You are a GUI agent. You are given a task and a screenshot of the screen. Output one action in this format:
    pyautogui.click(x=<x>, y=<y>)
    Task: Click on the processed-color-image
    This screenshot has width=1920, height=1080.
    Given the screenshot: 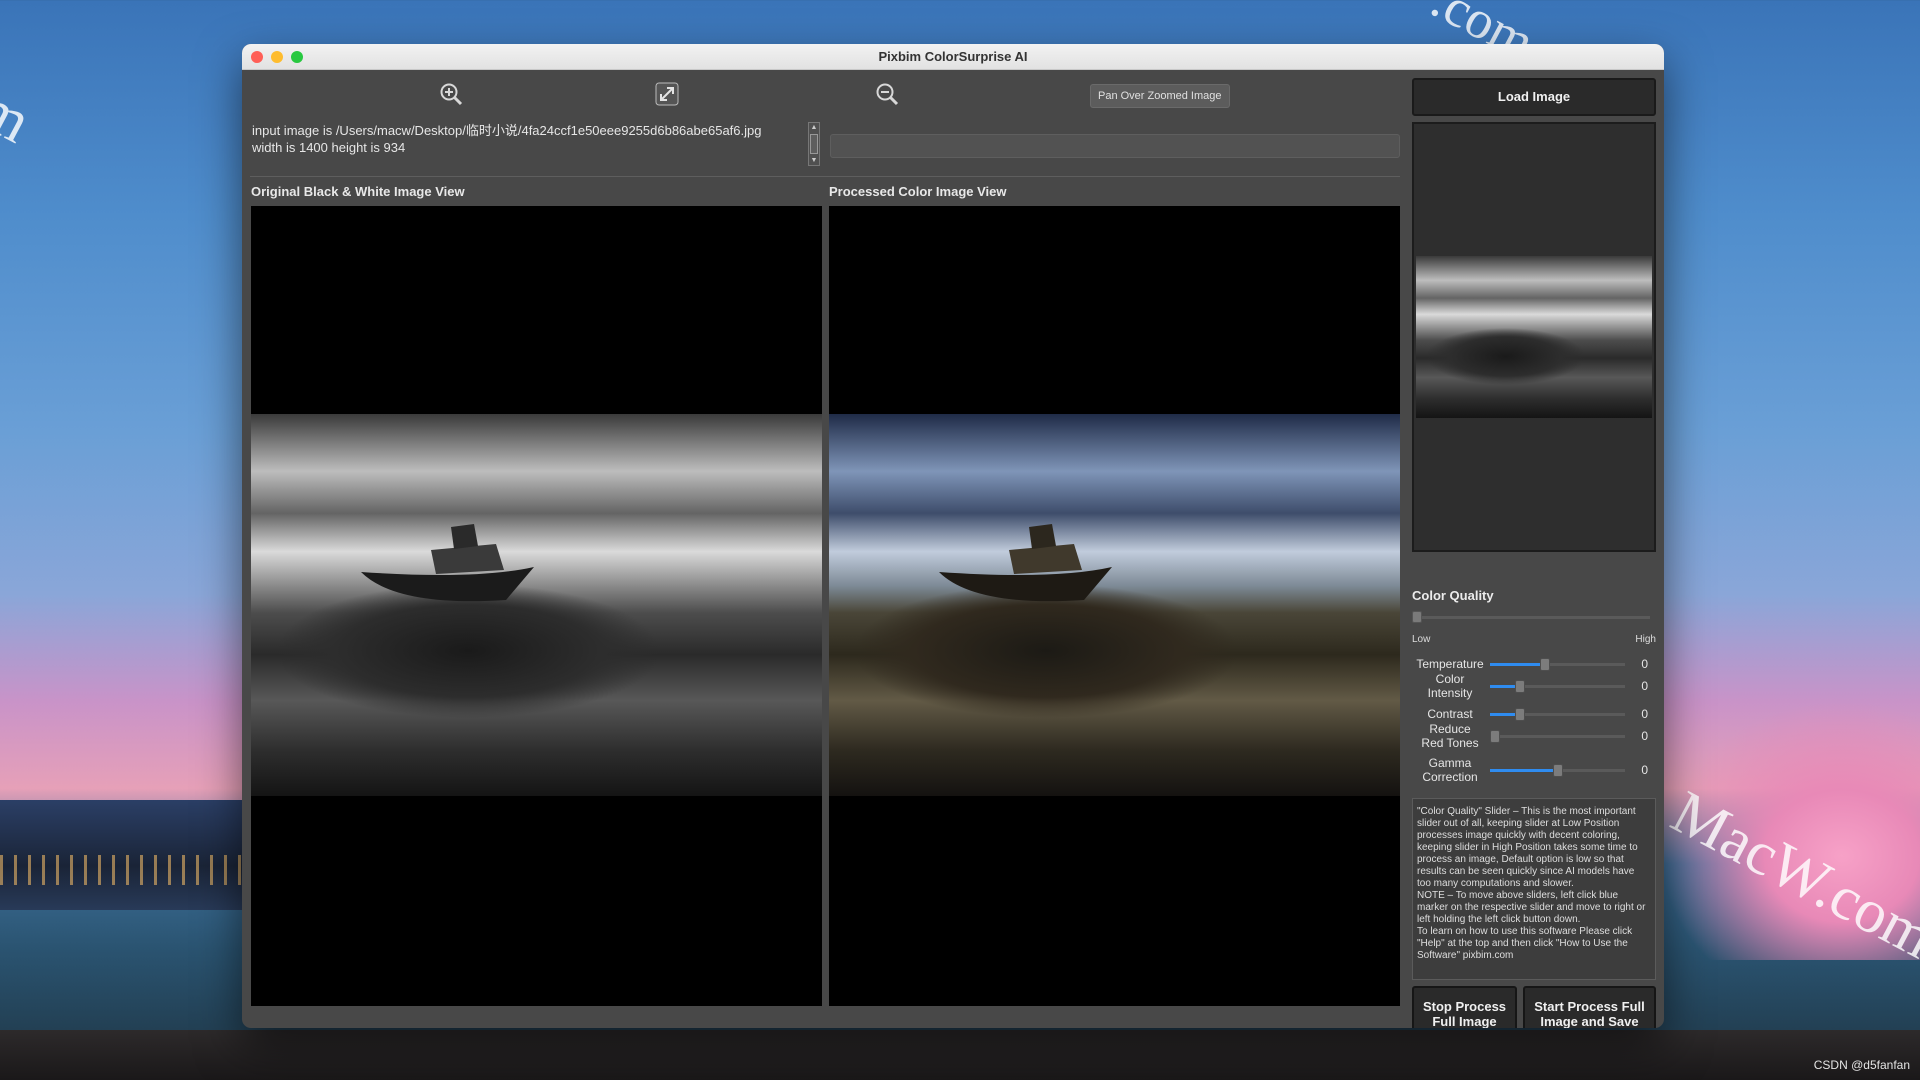 What is the action you would take?
    pyautogui.click(x=1114, y=605)
    